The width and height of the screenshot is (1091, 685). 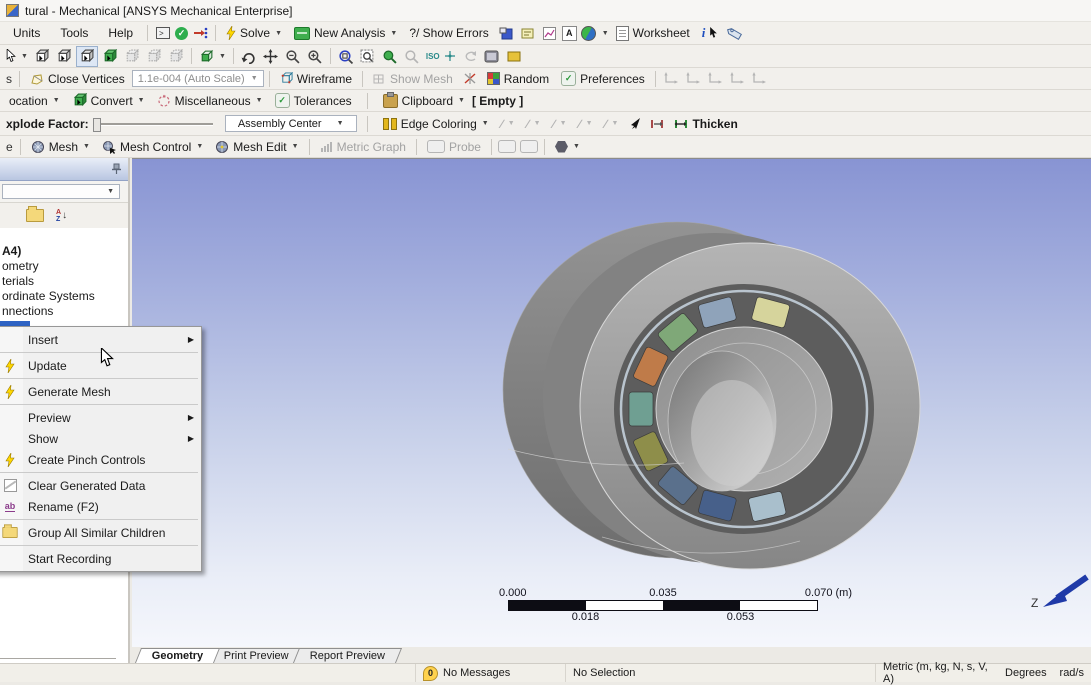 I want to click on ruler-label-q1: 0.018, so click(x=585, y=617).